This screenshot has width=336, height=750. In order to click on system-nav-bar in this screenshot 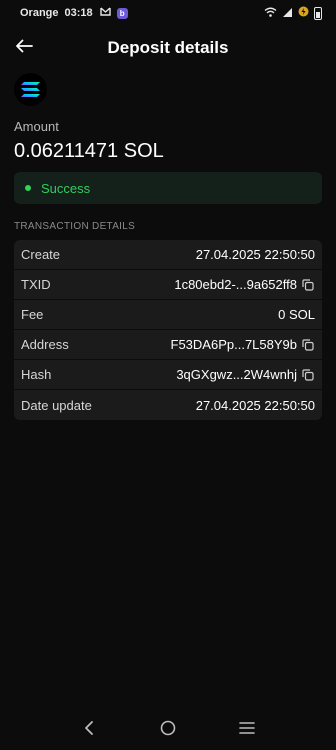, I will do `click(168, 730)`.